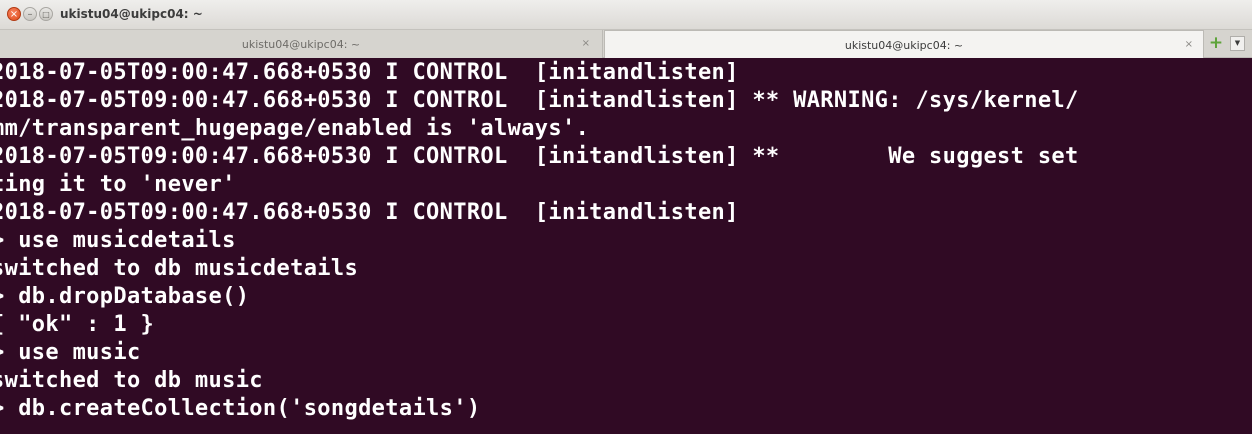 Image resolution: width=1252 pixels, height=434 pixels. What do you see at coordinates (70, 352) in the screenshot?
I see `terminal-line: > use music` at bounding box center [70, 352].